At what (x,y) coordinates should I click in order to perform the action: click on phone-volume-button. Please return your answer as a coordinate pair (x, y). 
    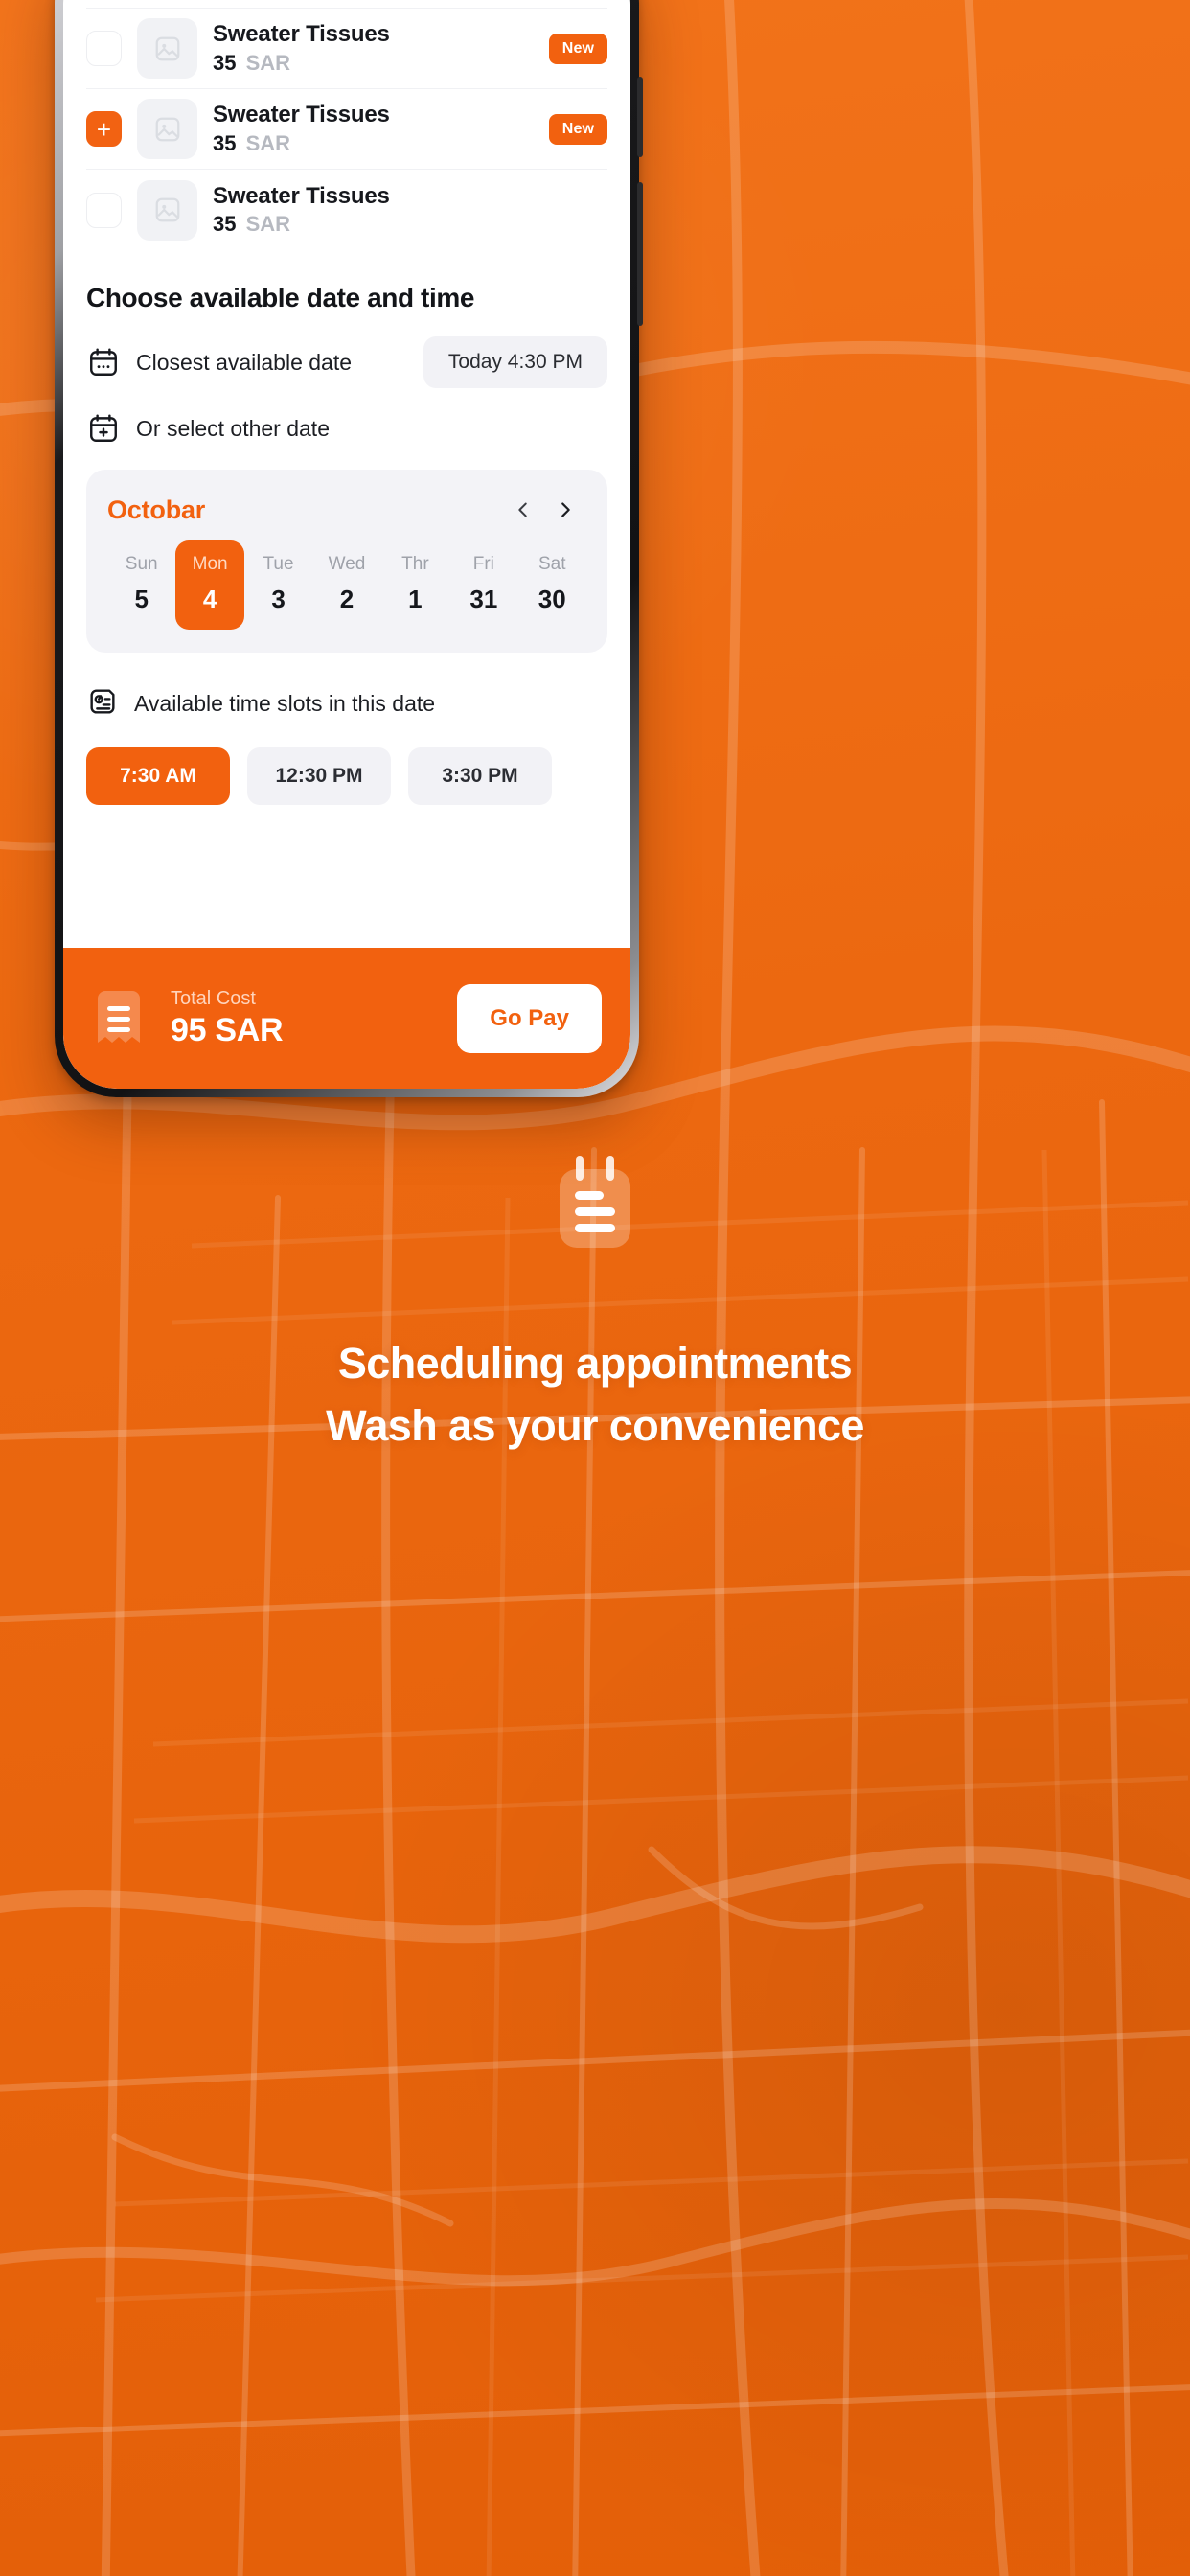
    Looking at the image, I should click on (640, 117).